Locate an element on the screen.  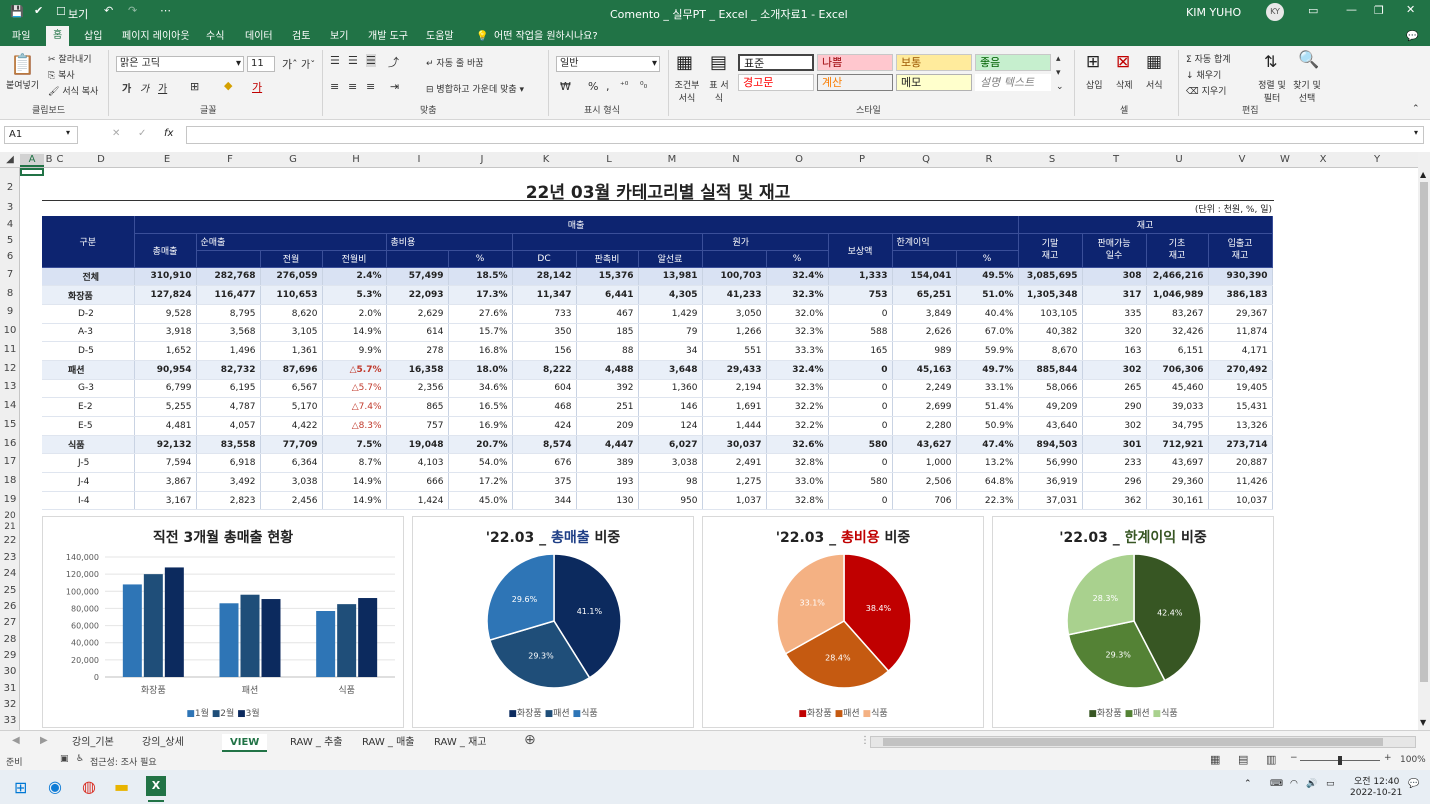
table-cell: 19,405 is located at coordinates (1240, 389).